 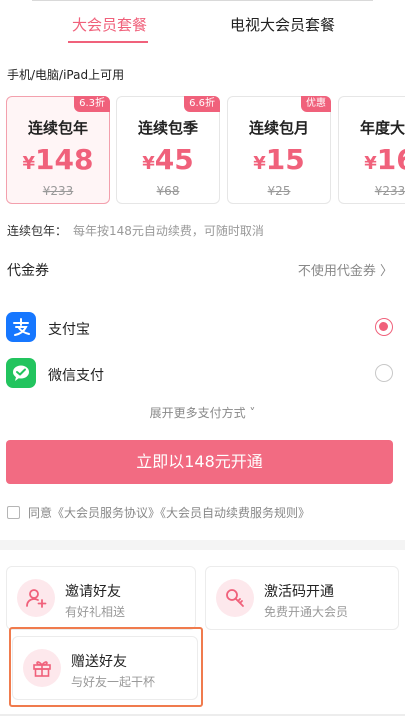 What do you see at coordinates (202, 23) in the screenshot?
I see `tab-bar: 大会员套餐 电视大会员套餐` at bounding box center [202, 23].